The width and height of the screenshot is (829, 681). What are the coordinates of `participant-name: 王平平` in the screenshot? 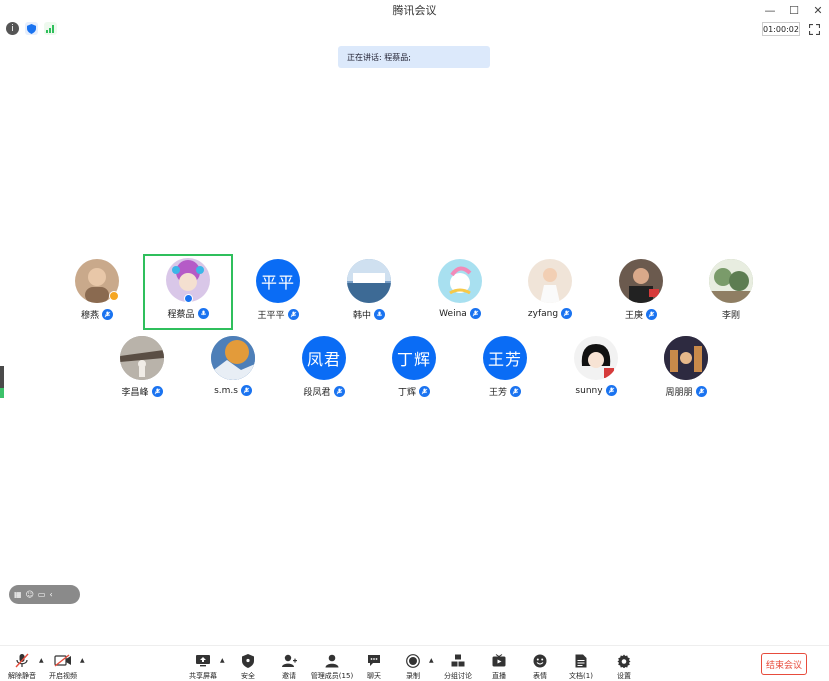 It's located at (271, 316).